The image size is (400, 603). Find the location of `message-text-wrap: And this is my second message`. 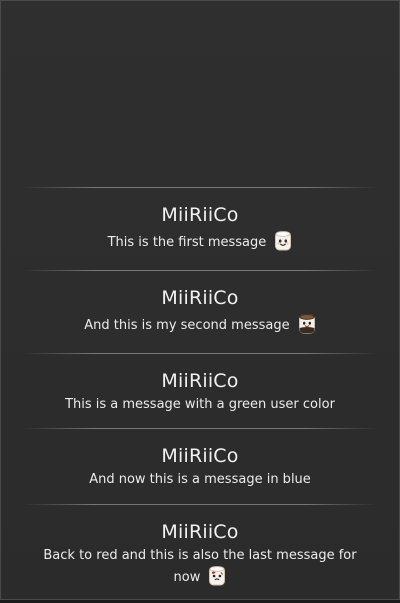

message-text-wrap: And this is my second message is located at coordinates (200, 324).